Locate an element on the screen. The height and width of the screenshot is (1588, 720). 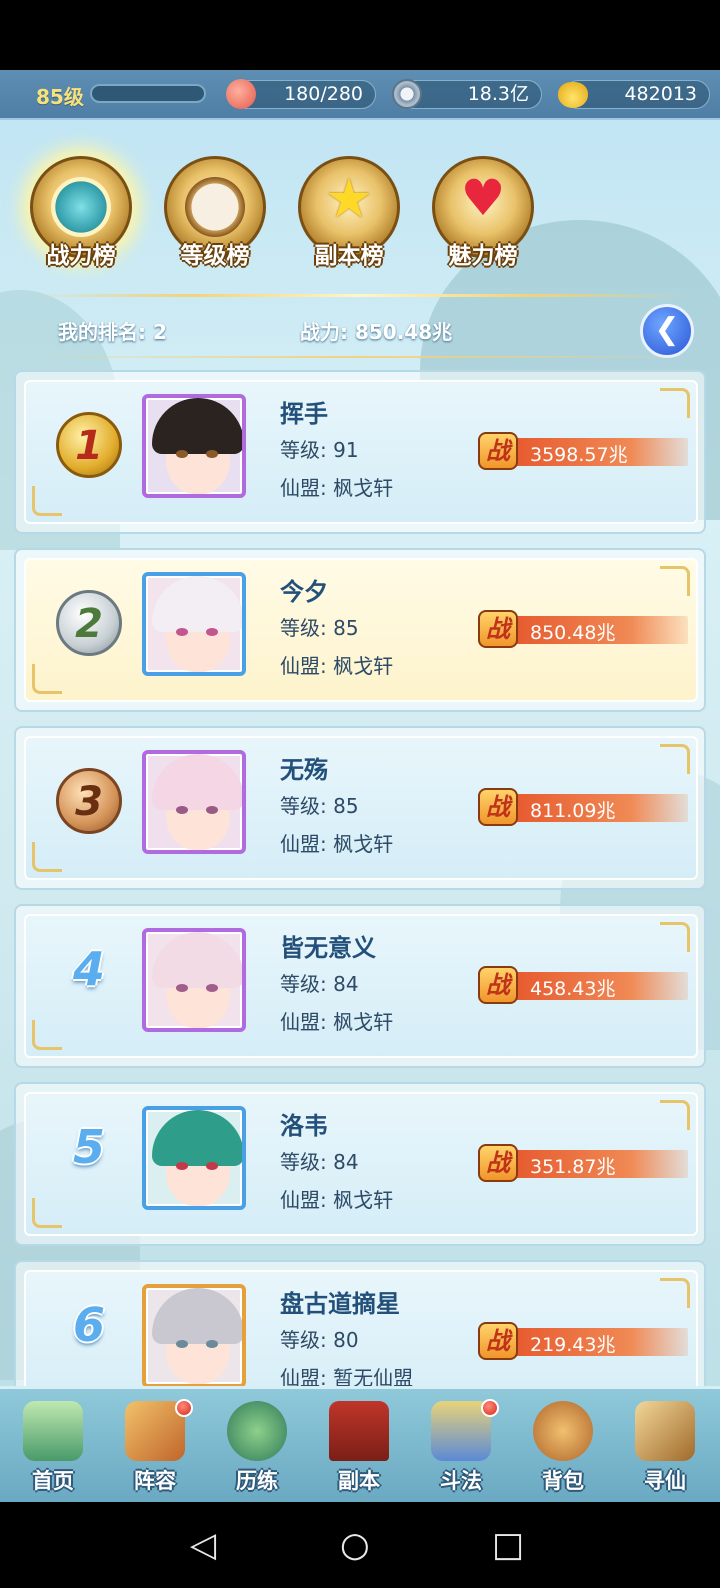
nav-bag: 背包 is located at coordinates (563, 1447).